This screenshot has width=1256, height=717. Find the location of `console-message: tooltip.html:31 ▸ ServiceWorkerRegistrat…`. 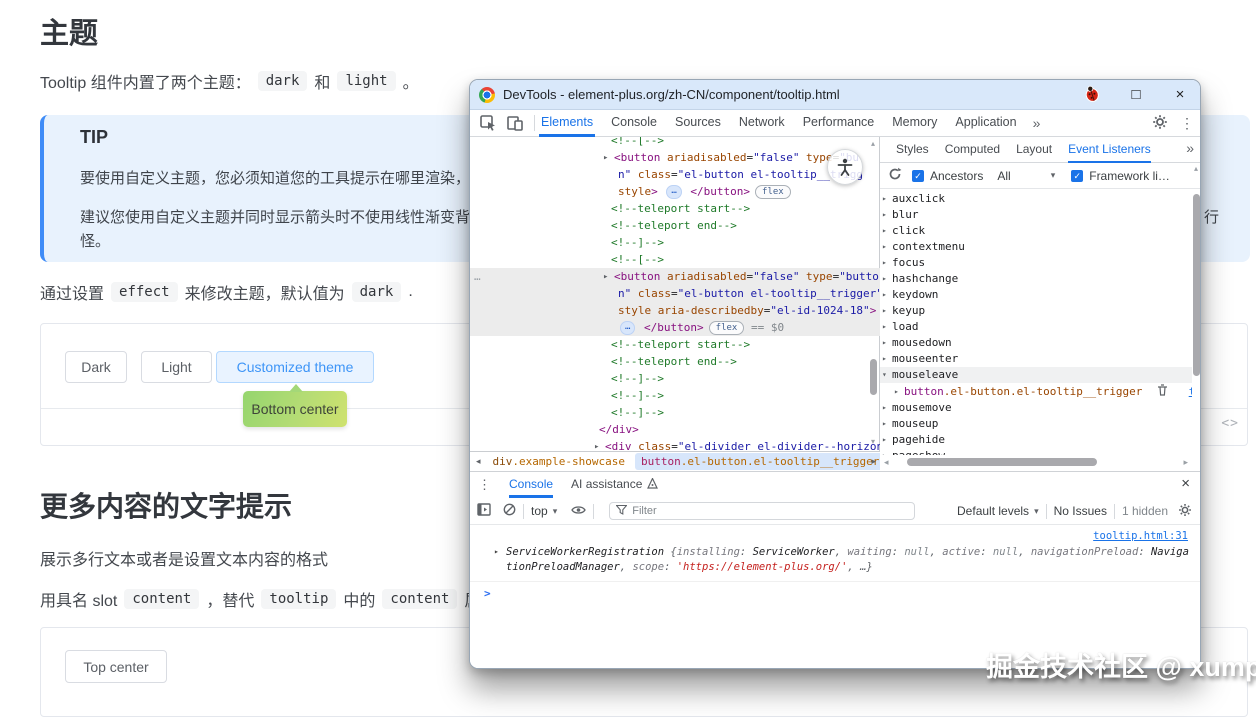

console-message: tooltip.html:31 ▸ ServiceWorkerRegistrat… is located at coordinates (835, 553).